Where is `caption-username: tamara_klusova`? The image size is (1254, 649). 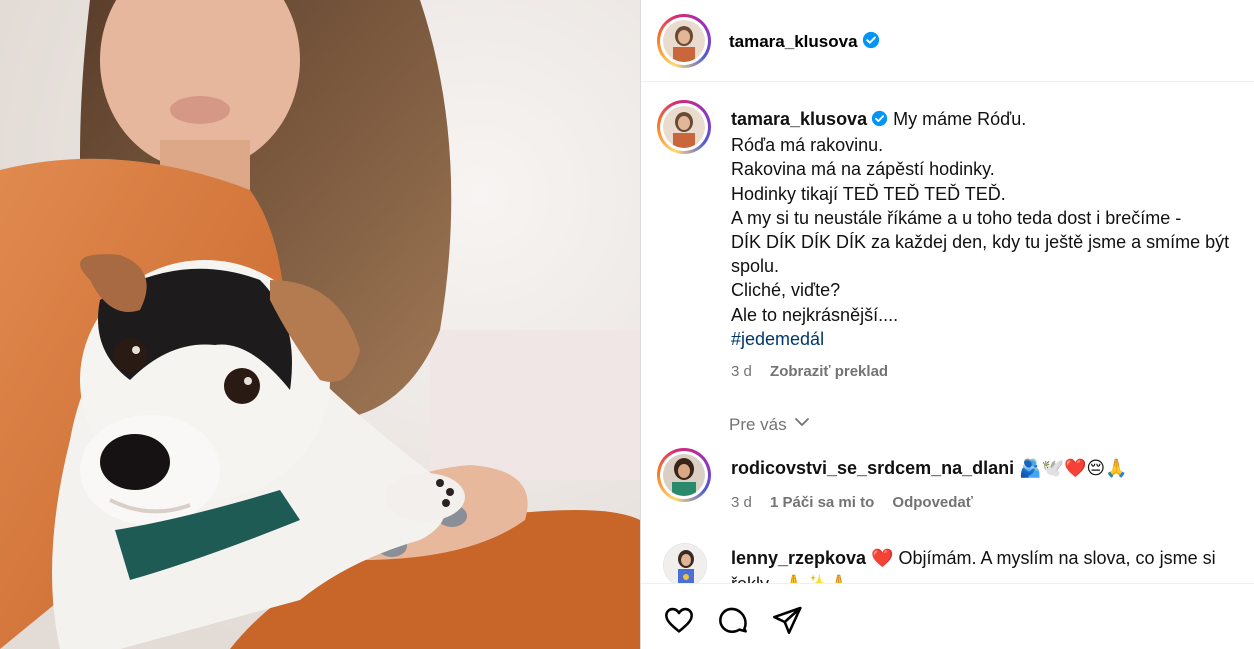
caption-username: tamara_klusova is located at coordinates (799, 119).